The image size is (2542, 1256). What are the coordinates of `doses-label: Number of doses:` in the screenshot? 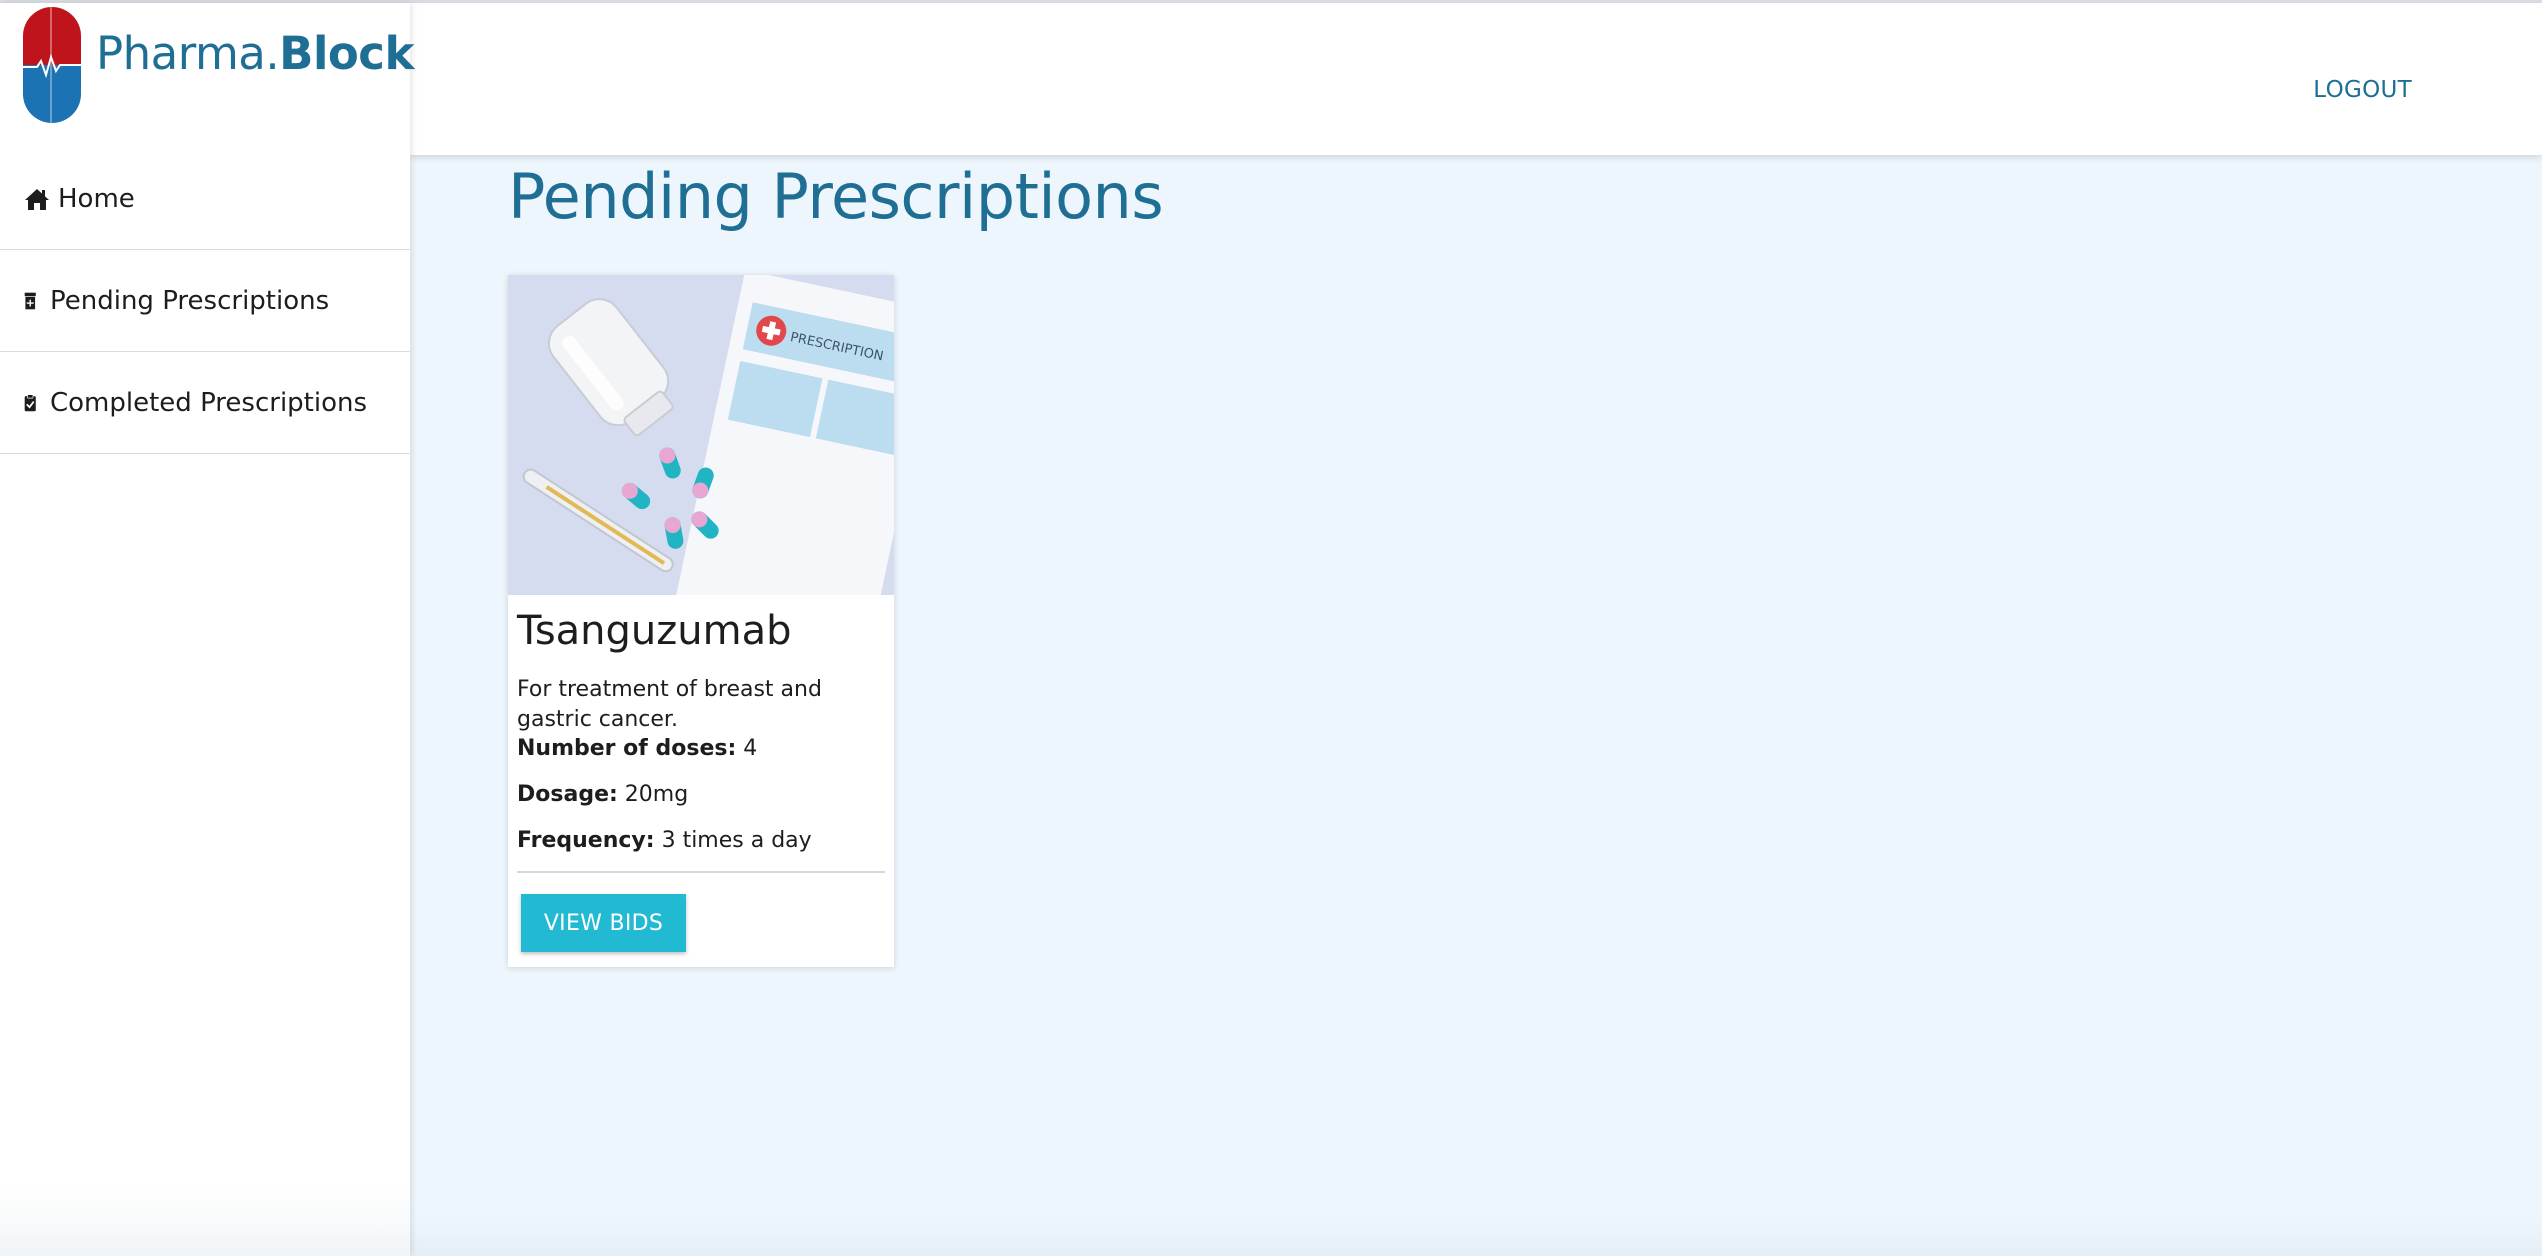 It's located at (627, 748).